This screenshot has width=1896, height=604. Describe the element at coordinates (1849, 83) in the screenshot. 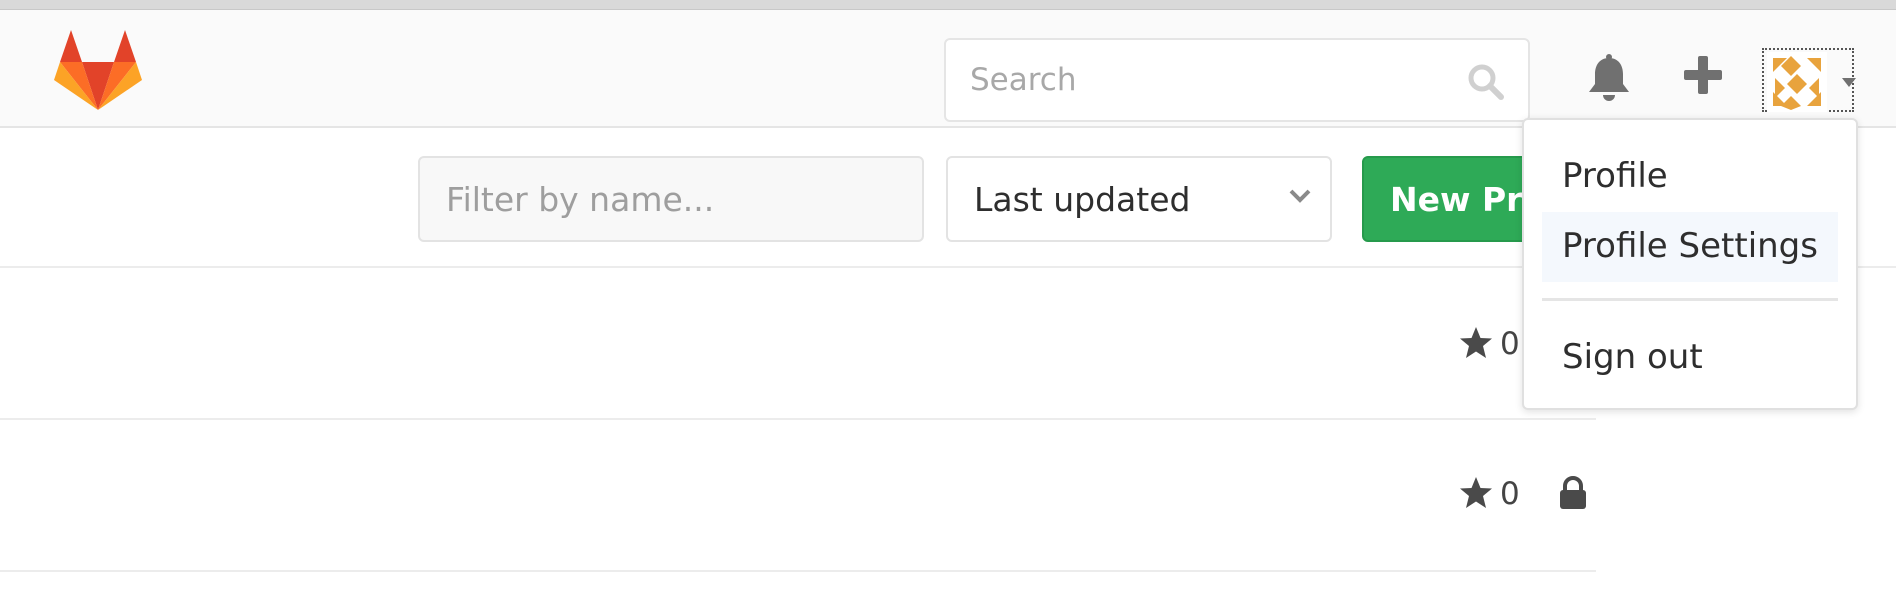

I see `caret-down-icon` at that location.